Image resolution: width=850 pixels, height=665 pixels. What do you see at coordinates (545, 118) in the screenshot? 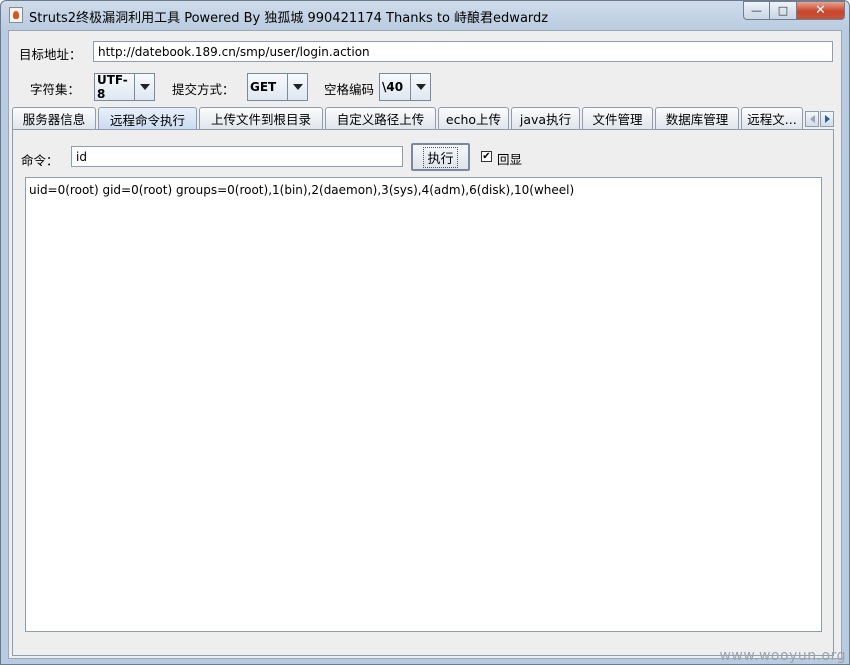
I see `tab-java-exec: java执行` at bounding box center [545, 118].